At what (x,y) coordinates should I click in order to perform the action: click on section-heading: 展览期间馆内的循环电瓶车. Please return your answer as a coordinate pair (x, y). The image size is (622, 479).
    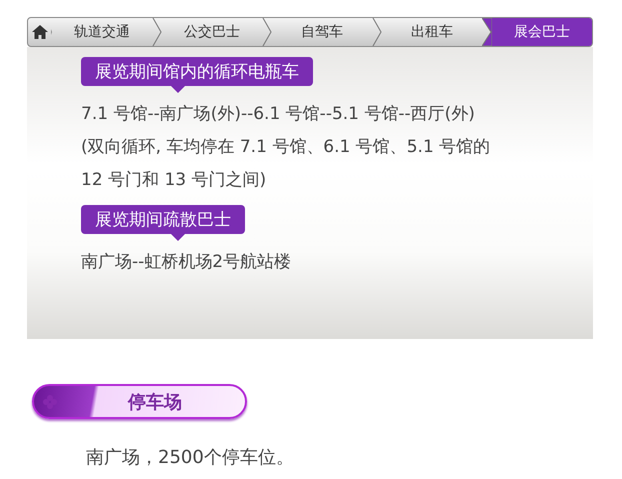
    Looking at the image, I should click on (197, 71).